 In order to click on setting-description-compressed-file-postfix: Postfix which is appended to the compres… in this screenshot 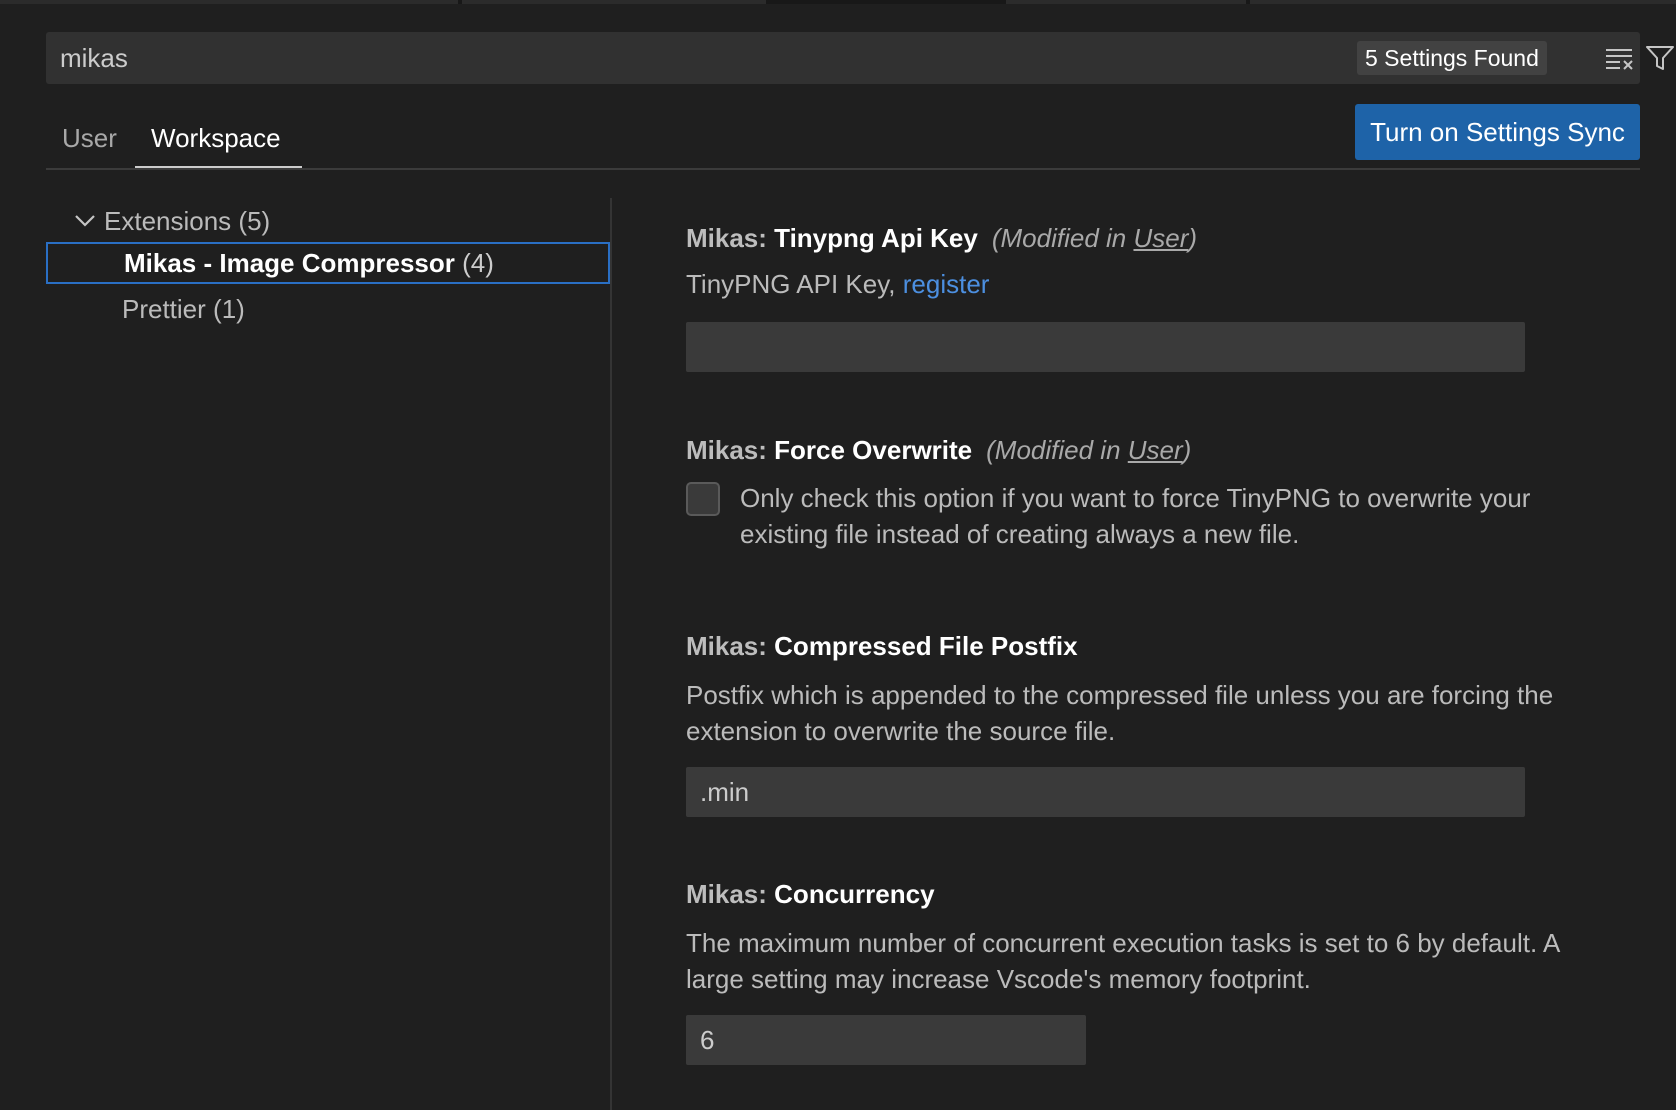, I will do `click(1120, 713)`.